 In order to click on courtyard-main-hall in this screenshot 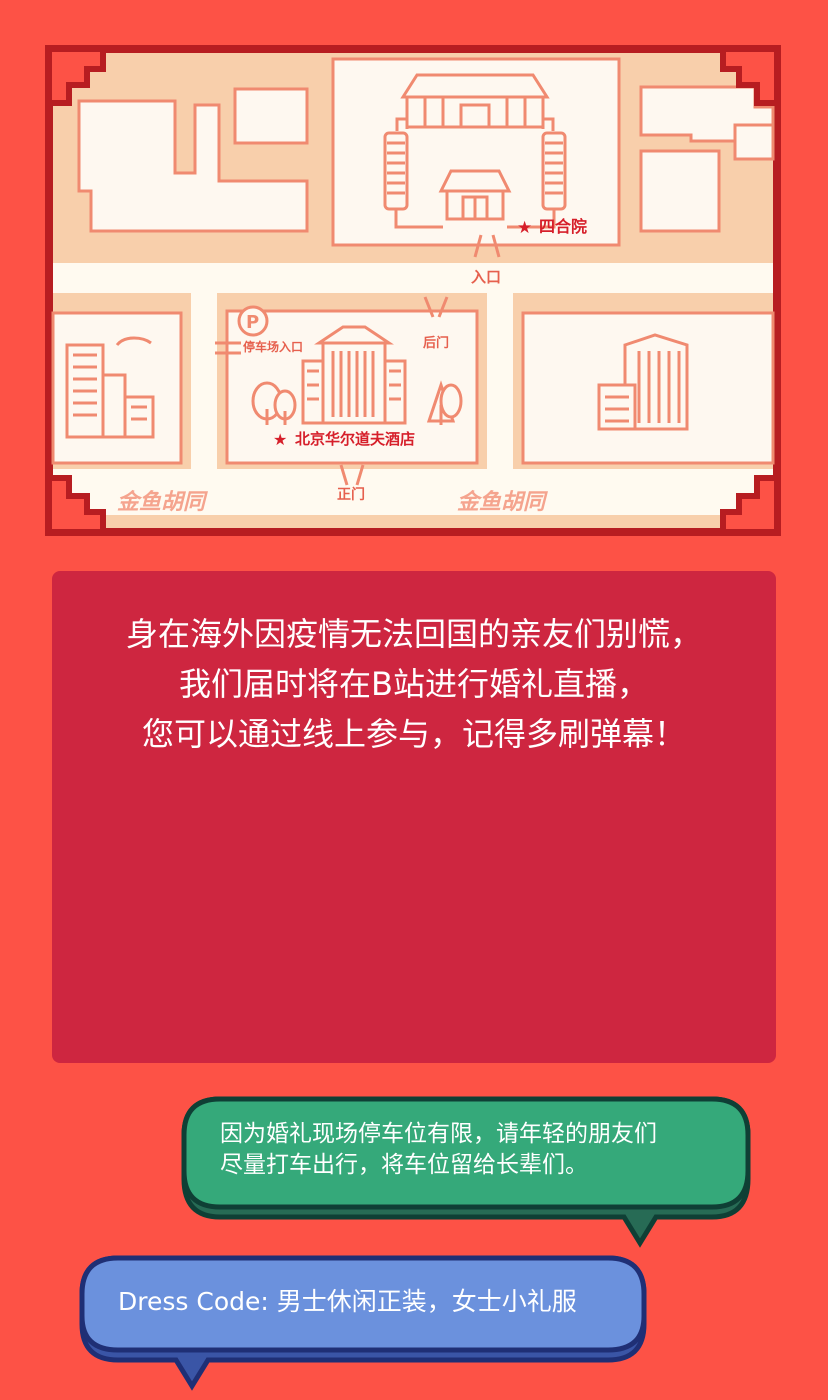, I will do `click(475, 101)`.